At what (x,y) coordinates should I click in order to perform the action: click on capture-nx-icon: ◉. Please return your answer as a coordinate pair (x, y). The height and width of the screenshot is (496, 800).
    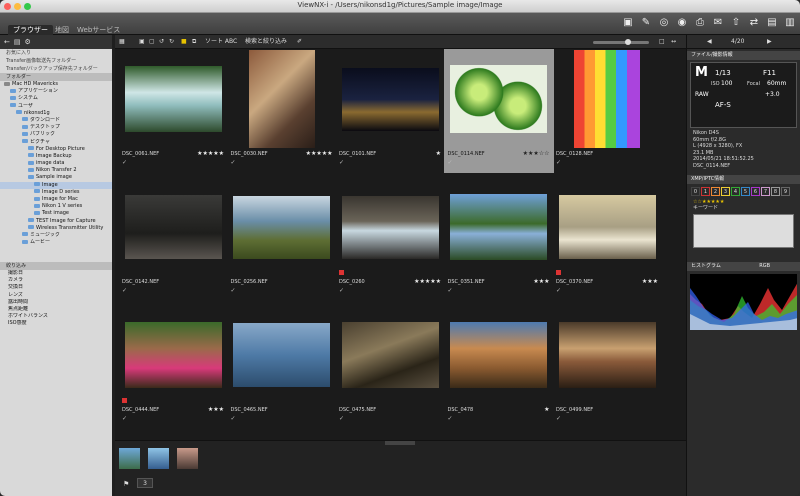
    Looking at the image, I should click on (682, 23).